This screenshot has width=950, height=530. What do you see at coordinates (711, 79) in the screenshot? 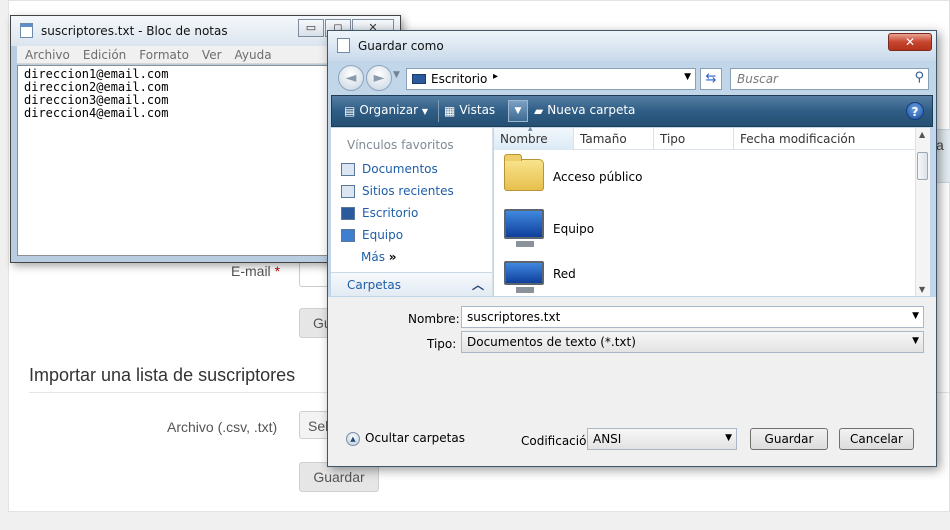
I see `refresh-icon: ⇆` at bounding box center [711, 79].